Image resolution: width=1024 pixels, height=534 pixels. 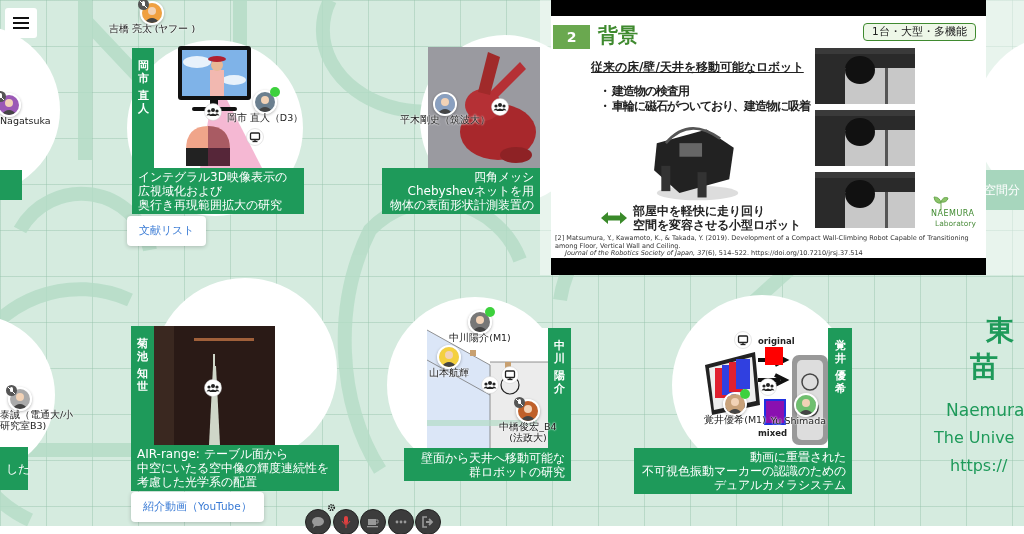 I want to click on poster-title: 不可視色振動マーカーの認識のための, so click(x=744, y=471).